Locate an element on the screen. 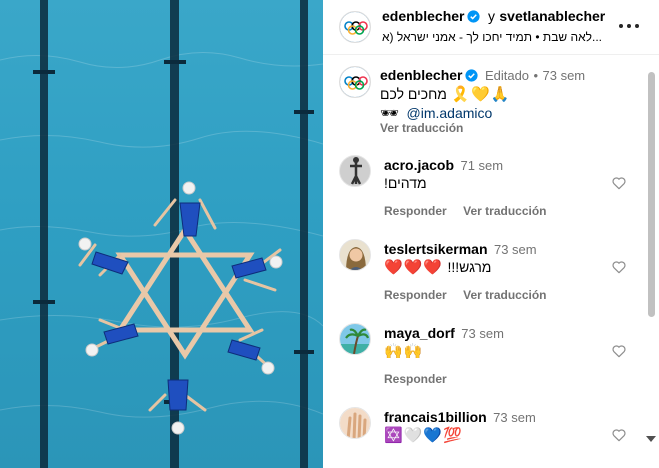  caption-hebrew-text: מחכים לכם is located at coordinates (413, 94).